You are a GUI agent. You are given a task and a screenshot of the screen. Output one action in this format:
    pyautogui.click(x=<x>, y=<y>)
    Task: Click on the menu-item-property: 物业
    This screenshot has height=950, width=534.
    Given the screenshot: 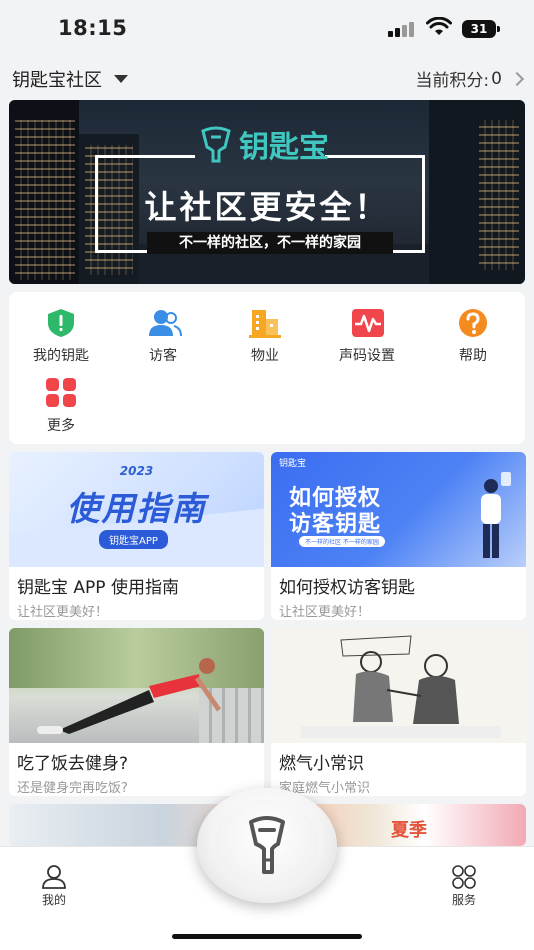 What is the action you would take?
    pyautogui.click(x=265, y=336)
    